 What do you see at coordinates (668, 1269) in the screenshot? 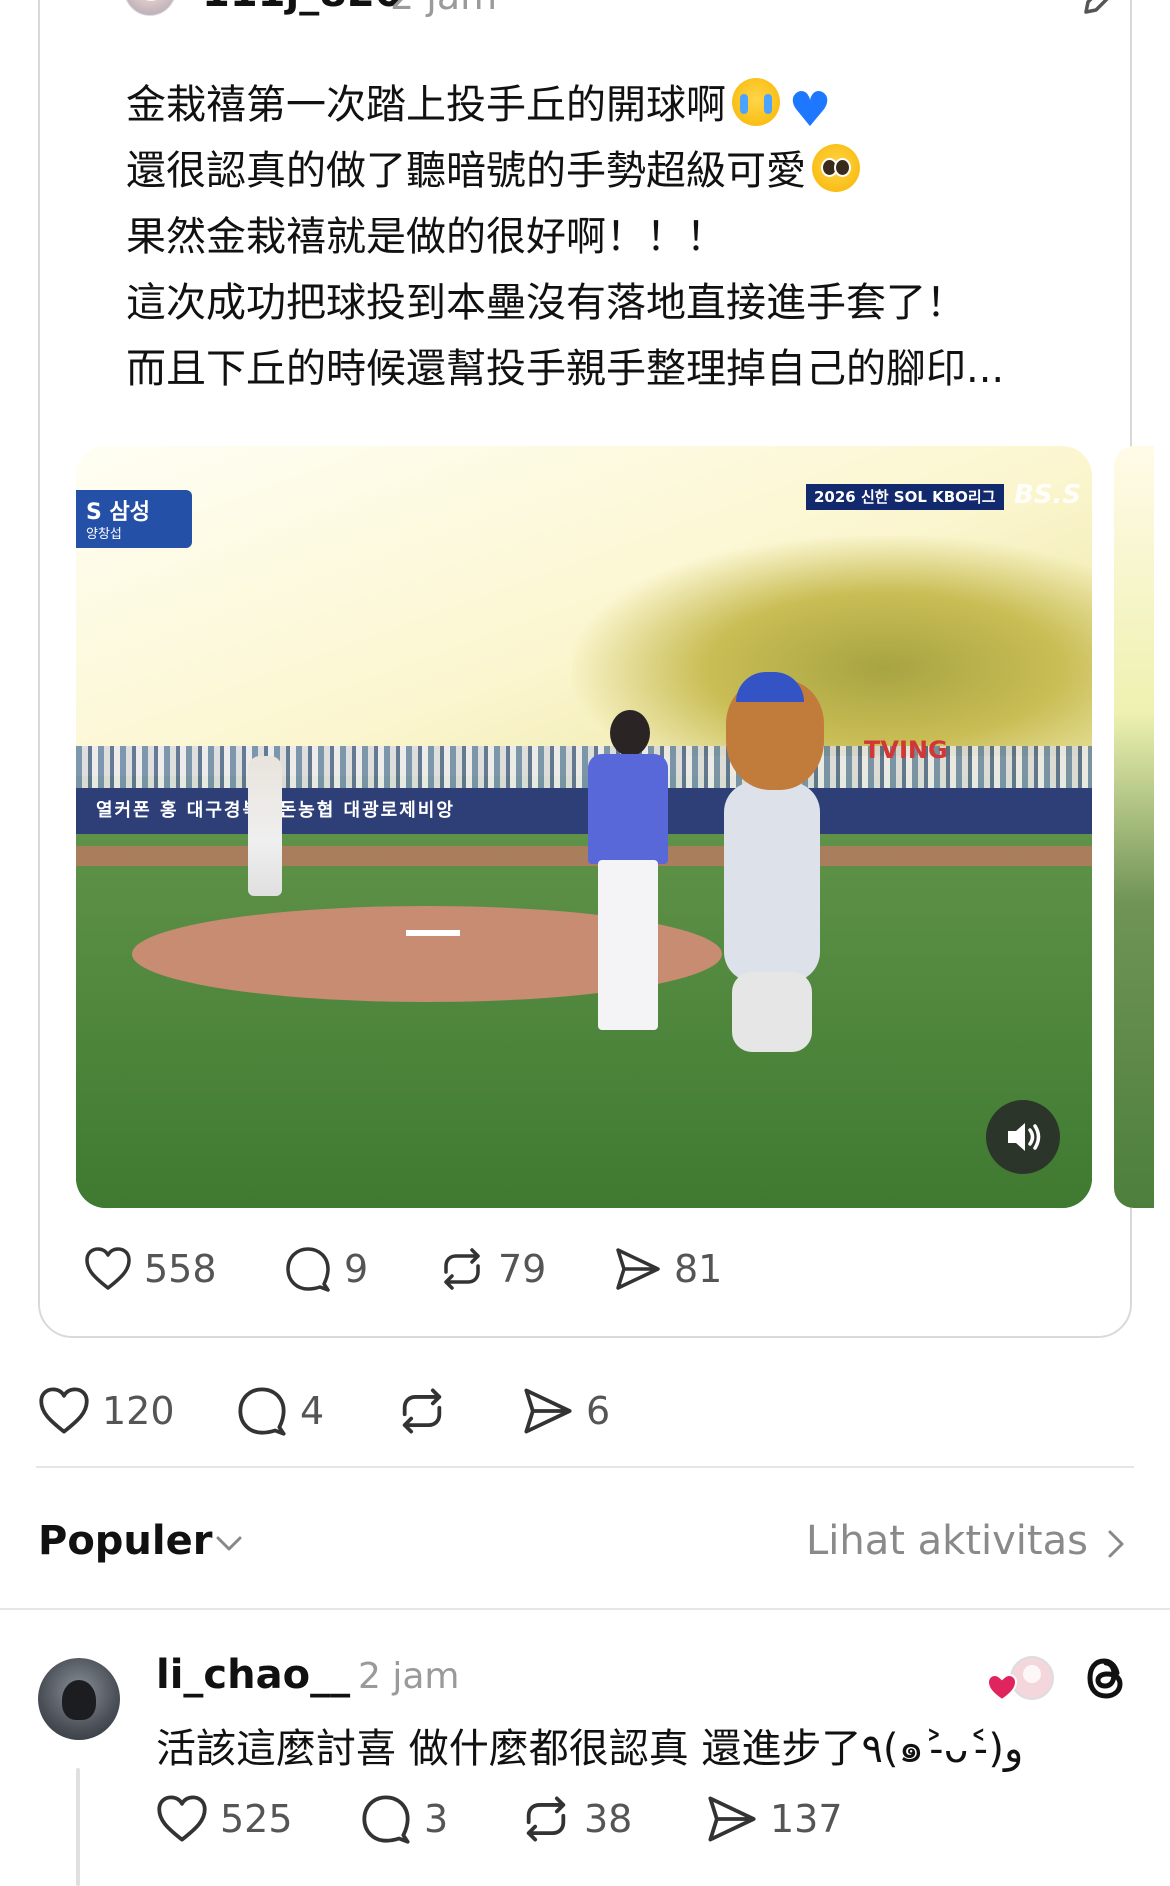
I see `quoted-share-button: 81` at bounding box center [668, 1269].